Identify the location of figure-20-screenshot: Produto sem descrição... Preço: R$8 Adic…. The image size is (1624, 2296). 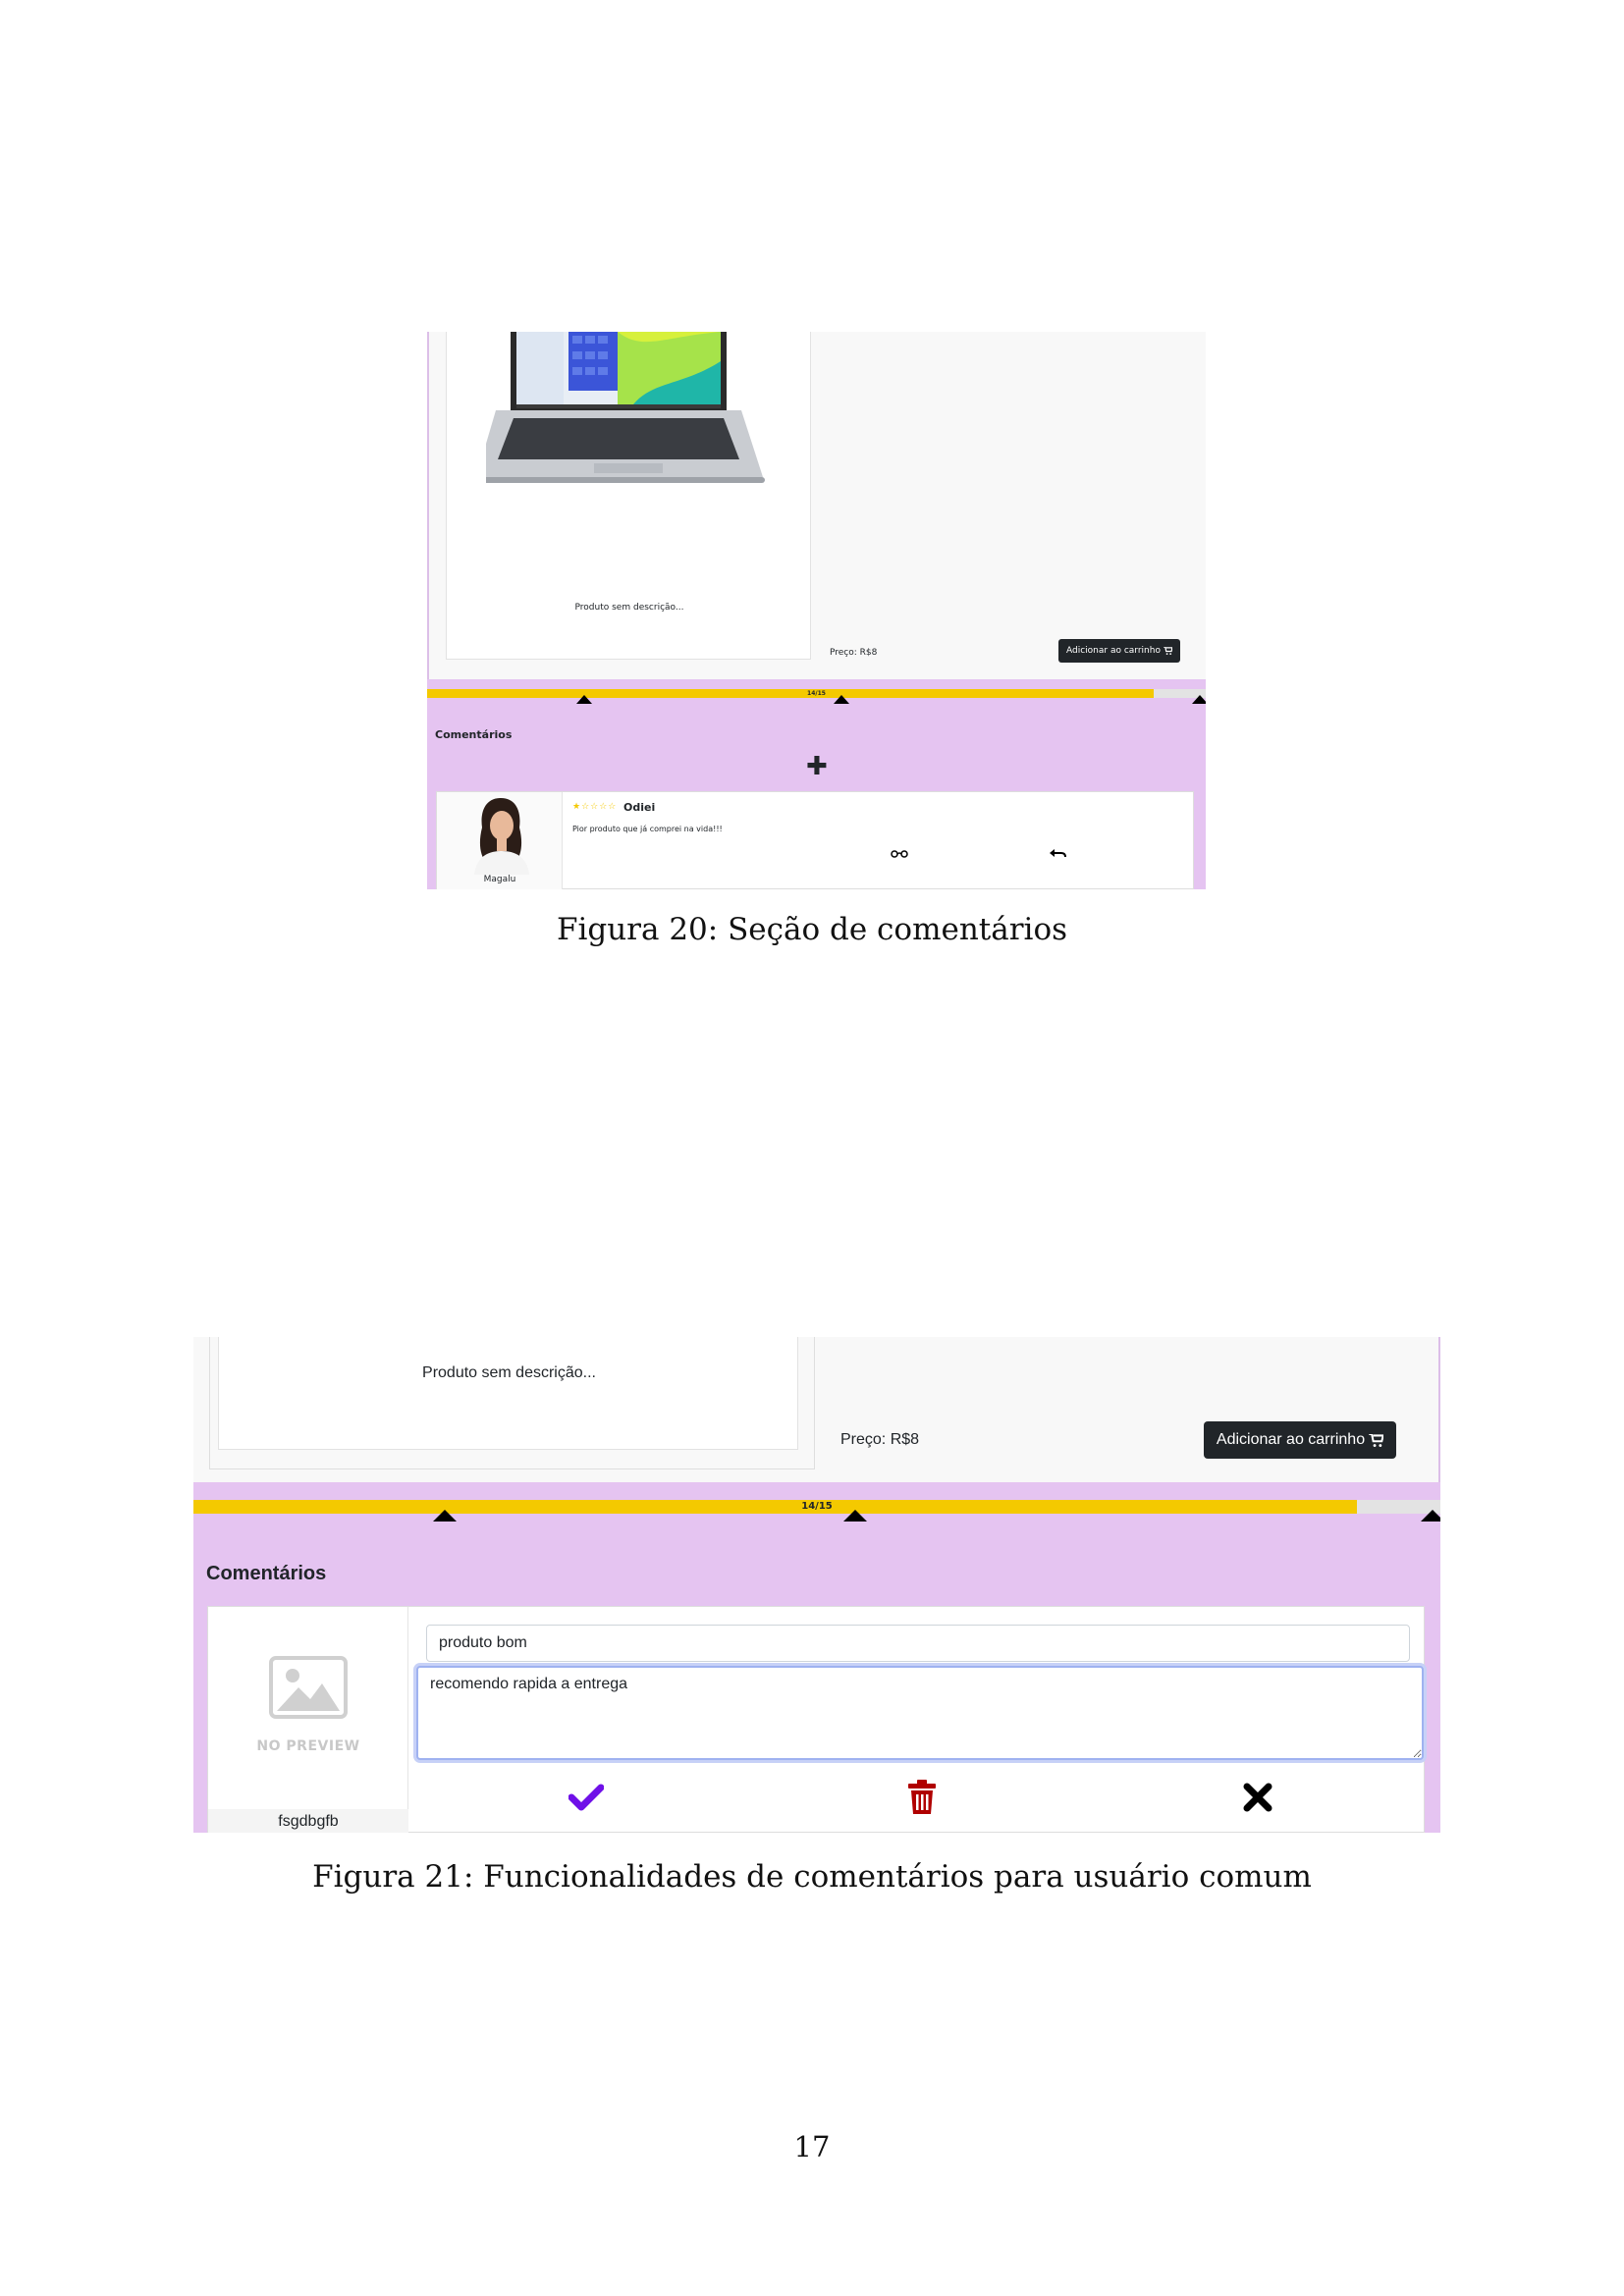
(816, 610).